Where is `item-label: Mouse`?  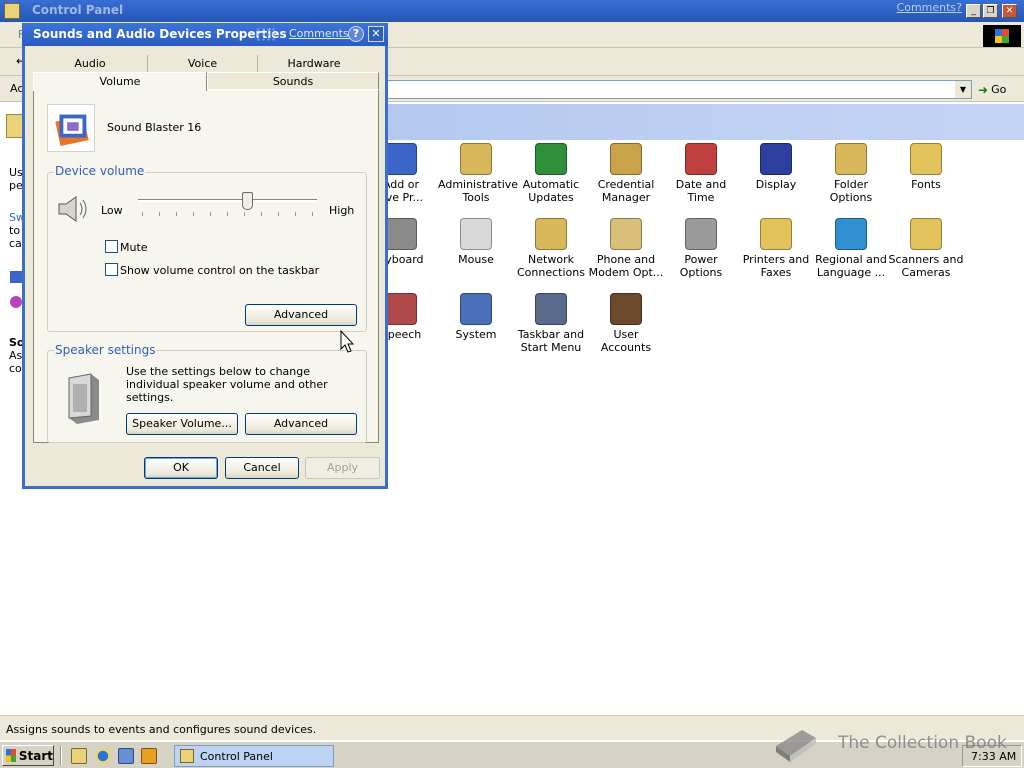
item-label: Mouse is located at coordinates (476, 259).